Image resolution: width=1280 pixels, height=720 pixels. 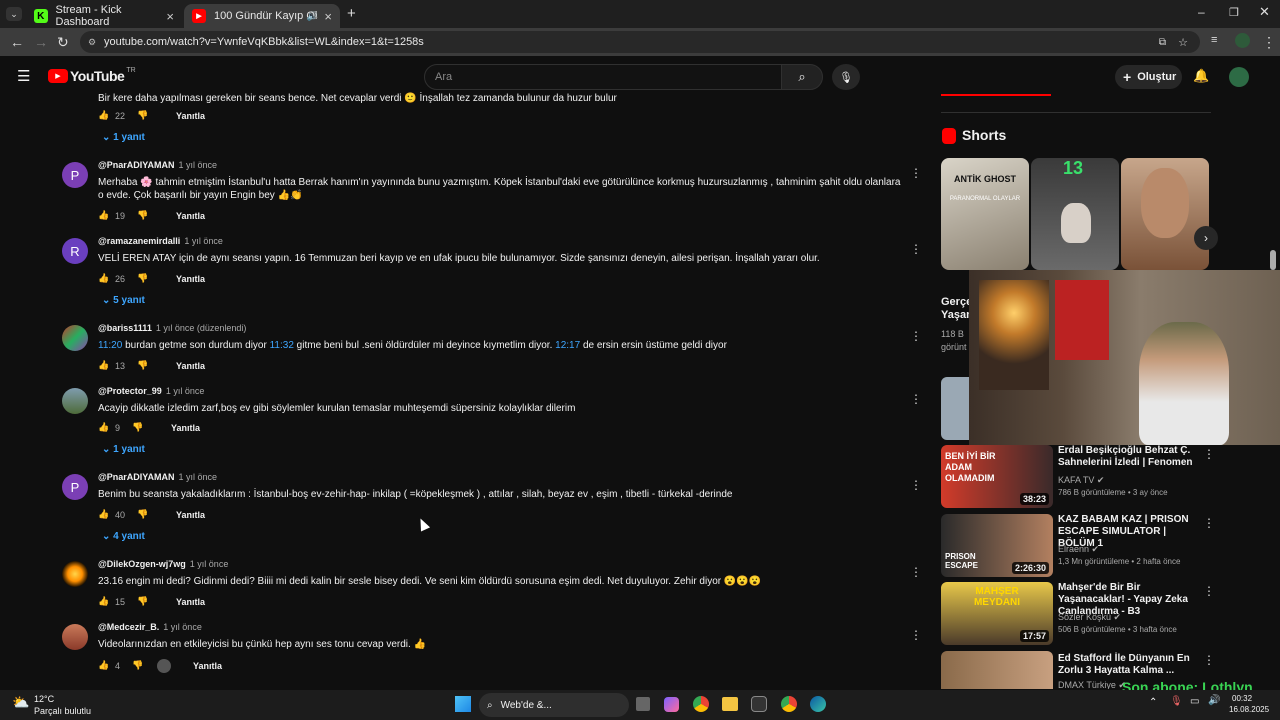 I want to click on channel-name: Sözler Köşkü ✔, so click(x=1089, y=617).